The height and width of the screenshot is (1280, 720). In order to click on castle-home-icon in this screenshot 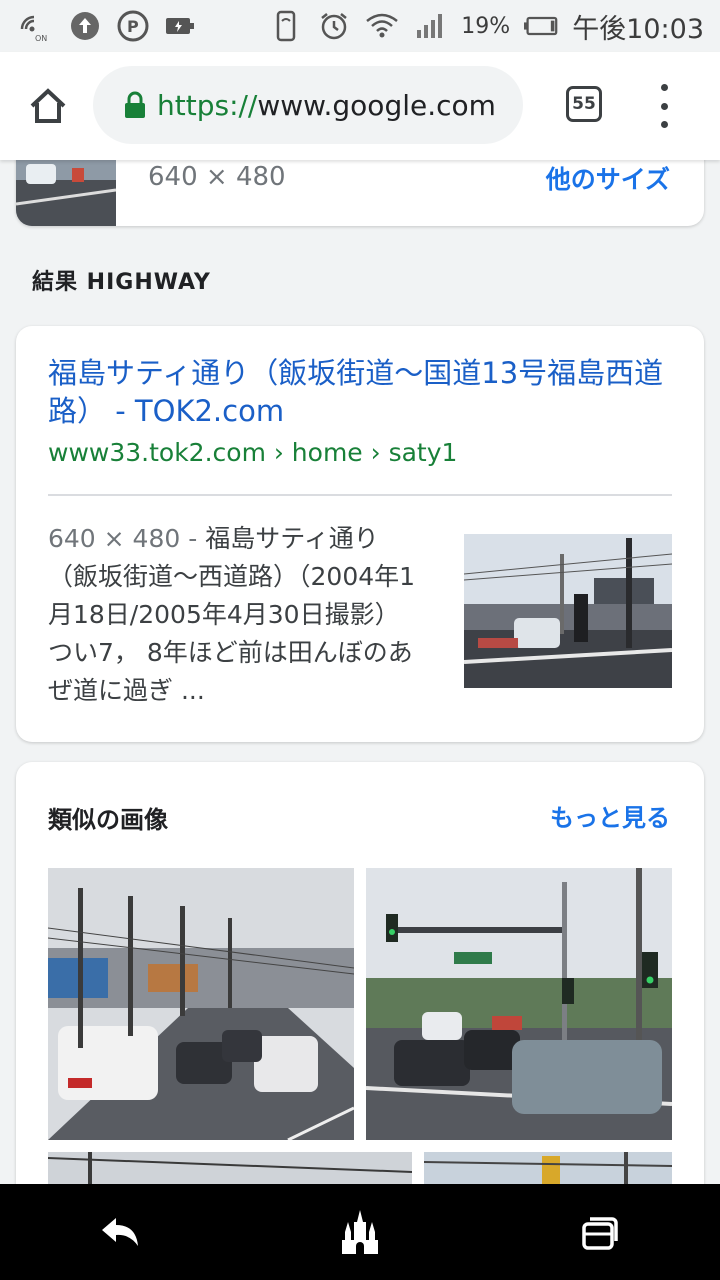, I will do `click(360, 1232)`.